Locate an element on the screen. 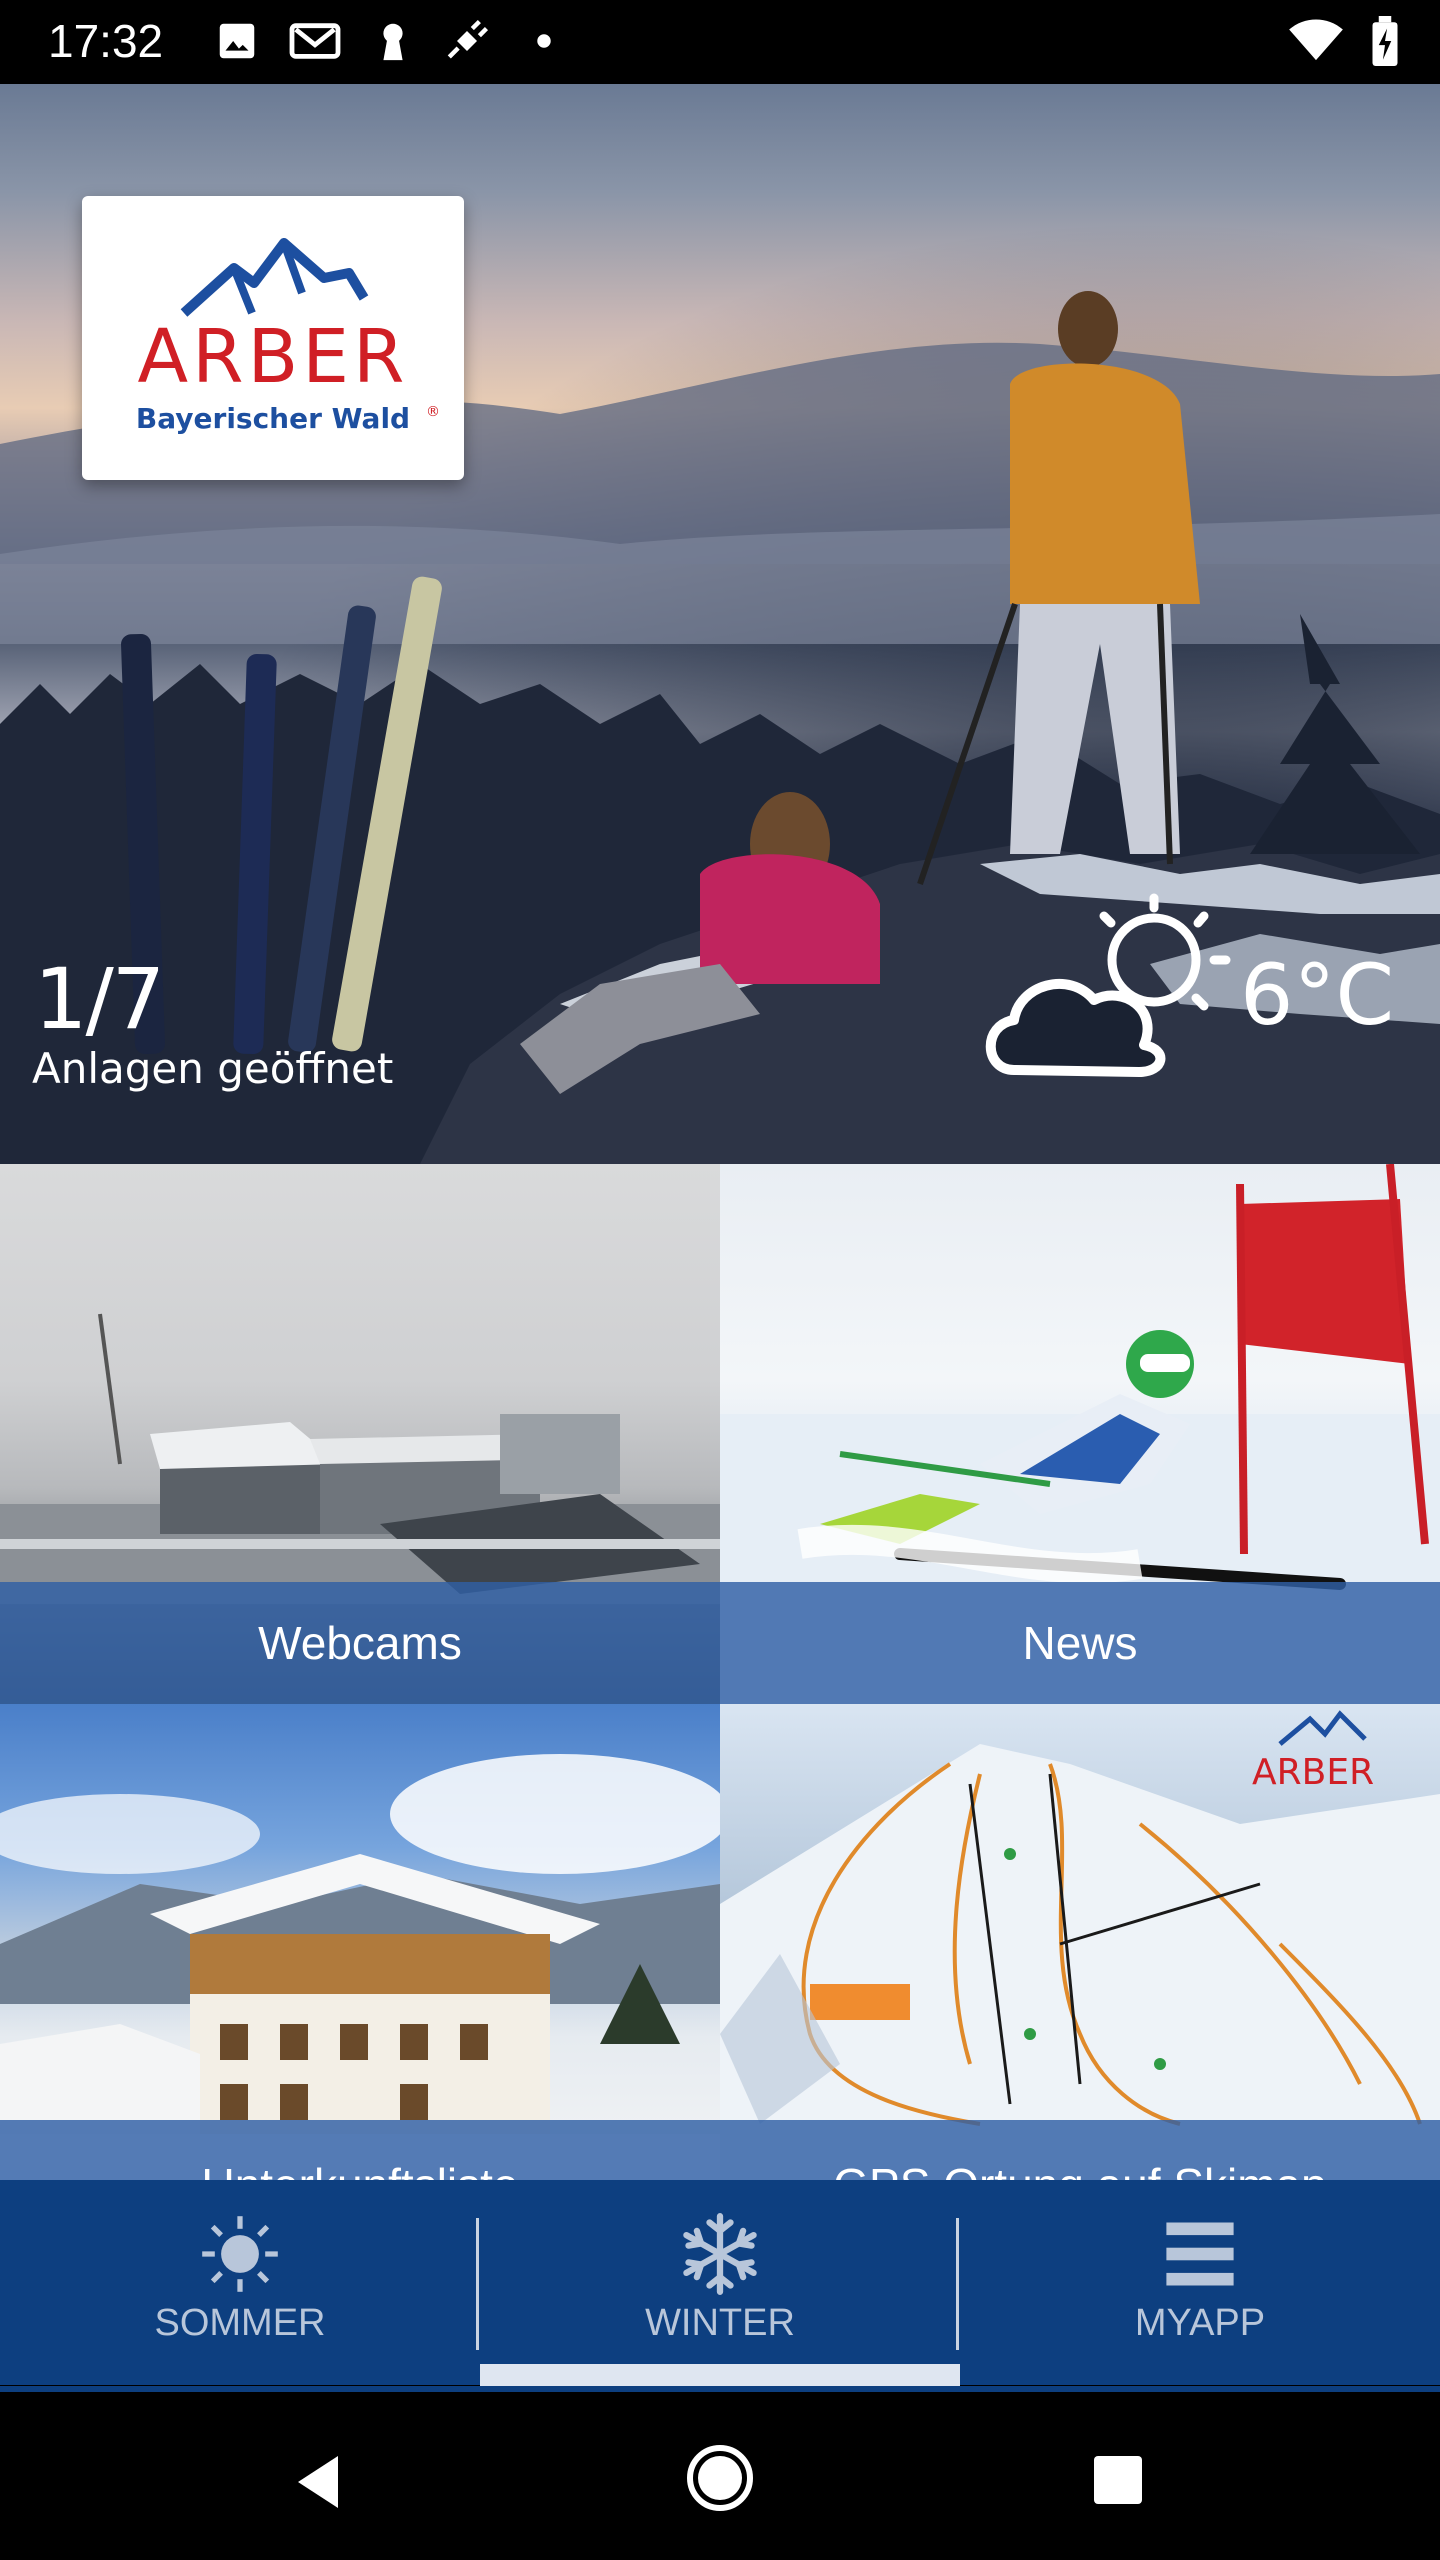 The image size is (1440, 2560). home-icon is located at coordinates (720, 2478).